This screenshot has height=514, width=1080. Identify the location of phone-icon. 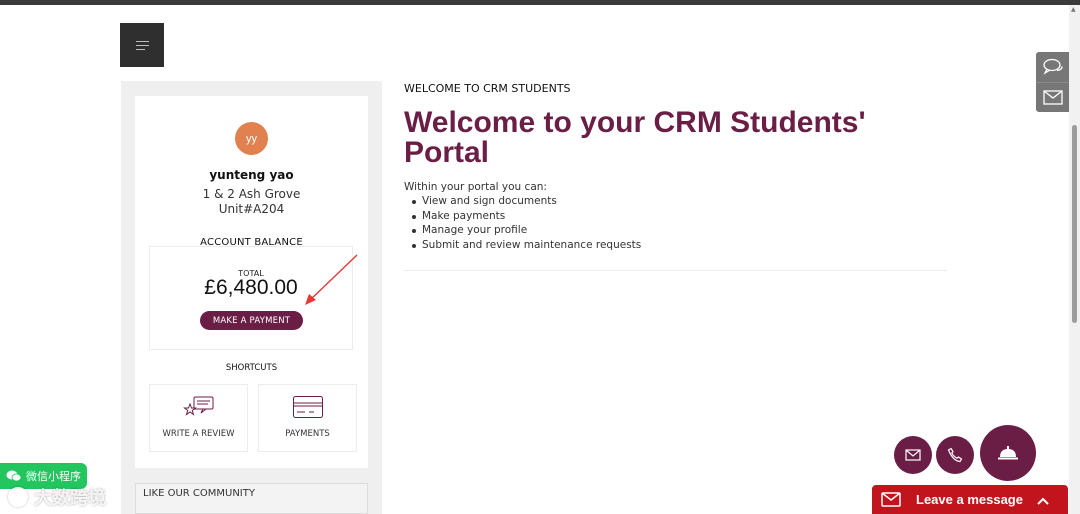
(955, 455).